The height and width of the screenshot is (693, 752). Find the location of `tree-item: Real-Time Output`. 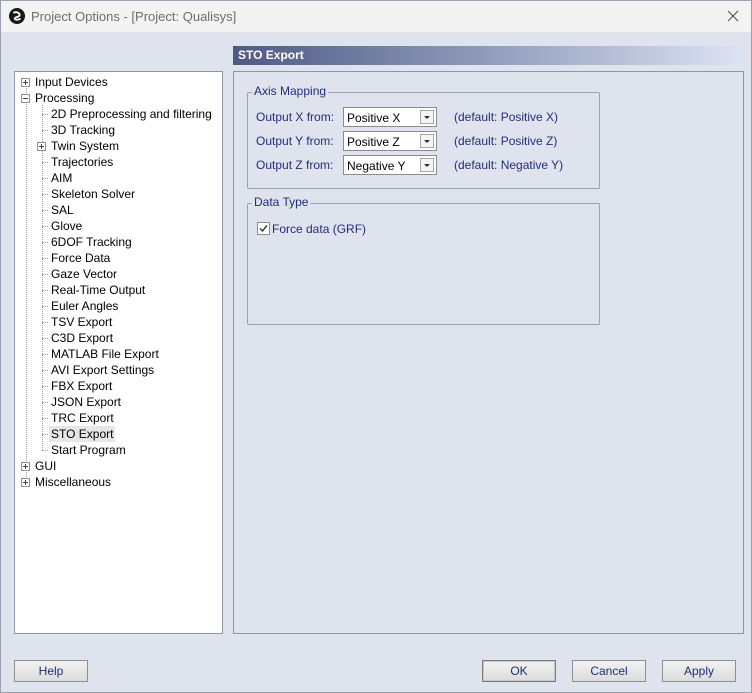

tree-item: Real-Time Output is located at coordinates (94, 290).